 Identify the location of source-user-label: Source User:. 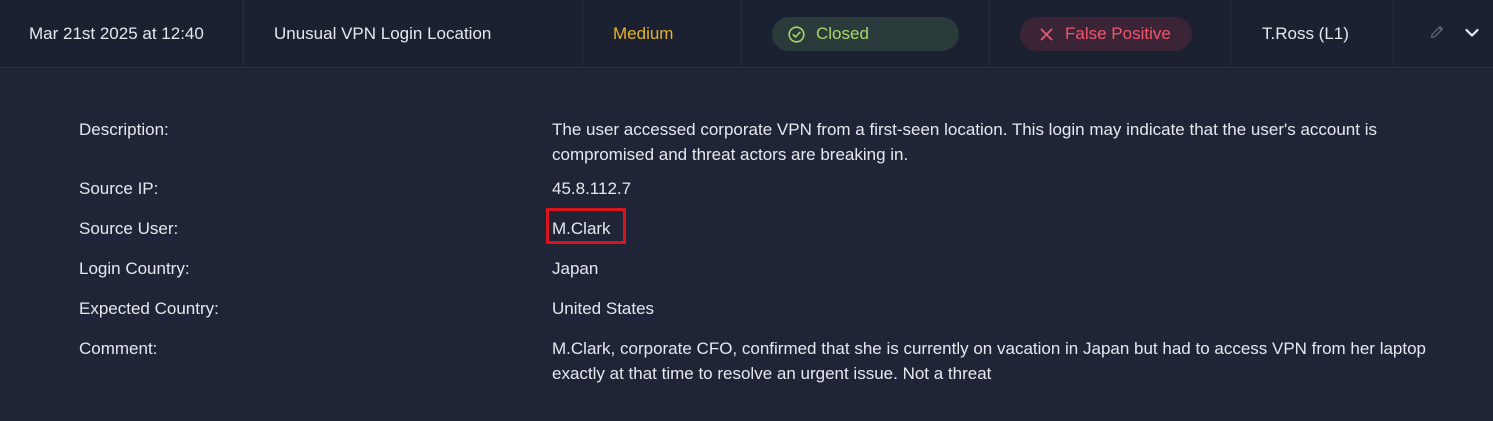
(129, 228).